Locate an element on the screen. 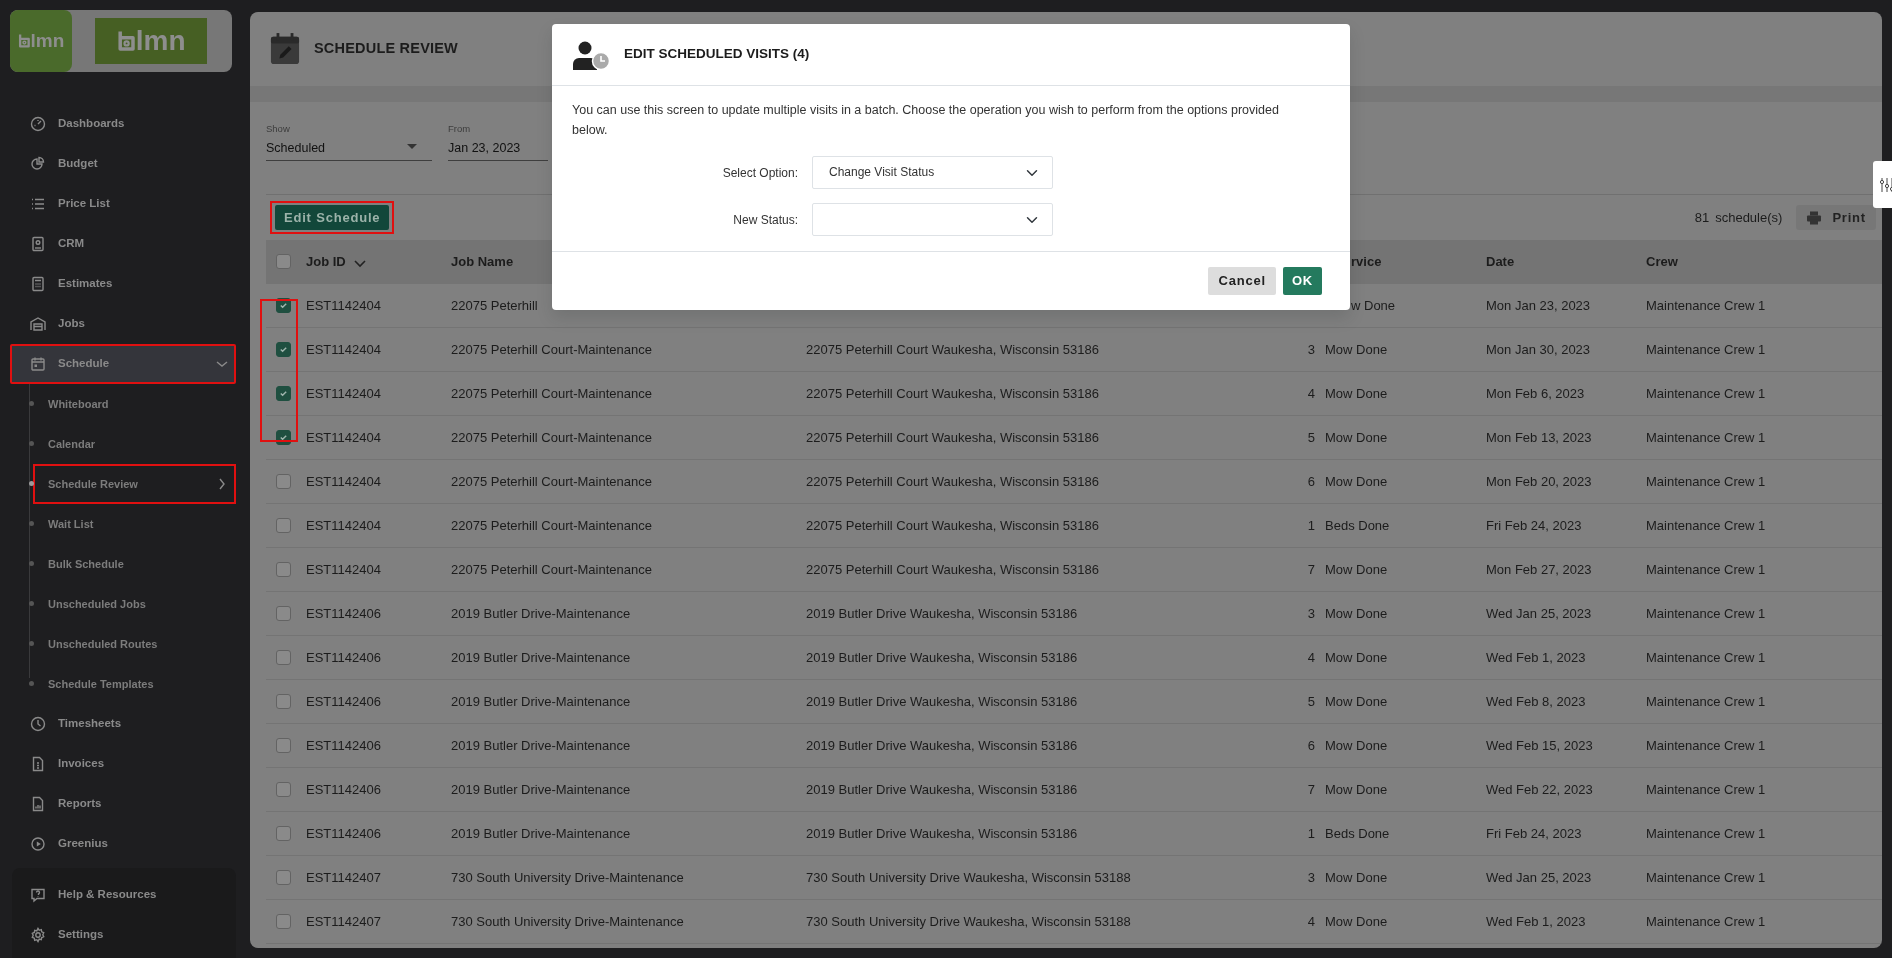  nav-item: Jobs is located at coordinates (123, 324).